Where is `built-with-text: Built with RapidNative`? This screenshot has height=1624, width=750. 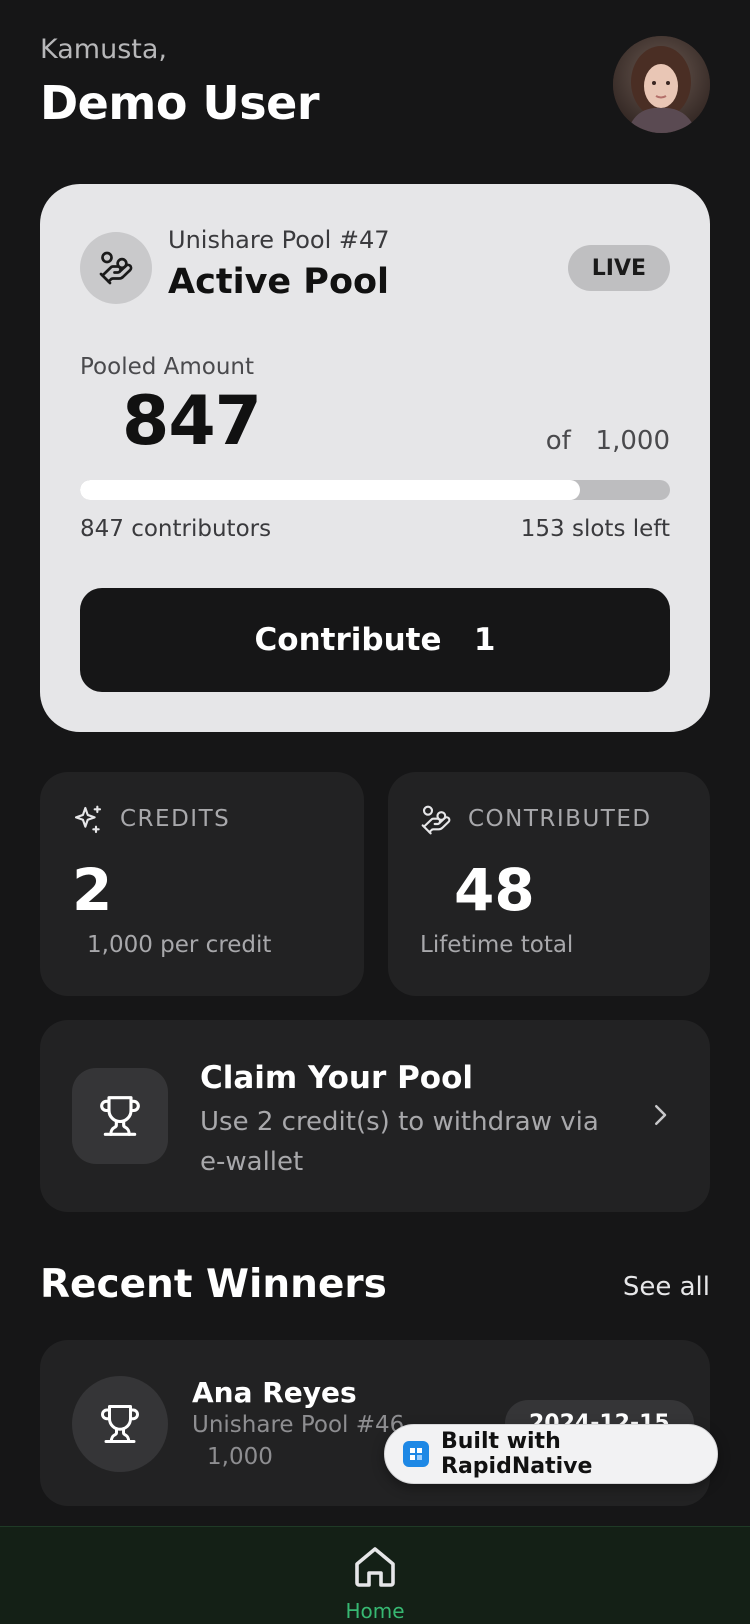 built-with-text: Built with RapidNative is located at coordinates (517, 1454).